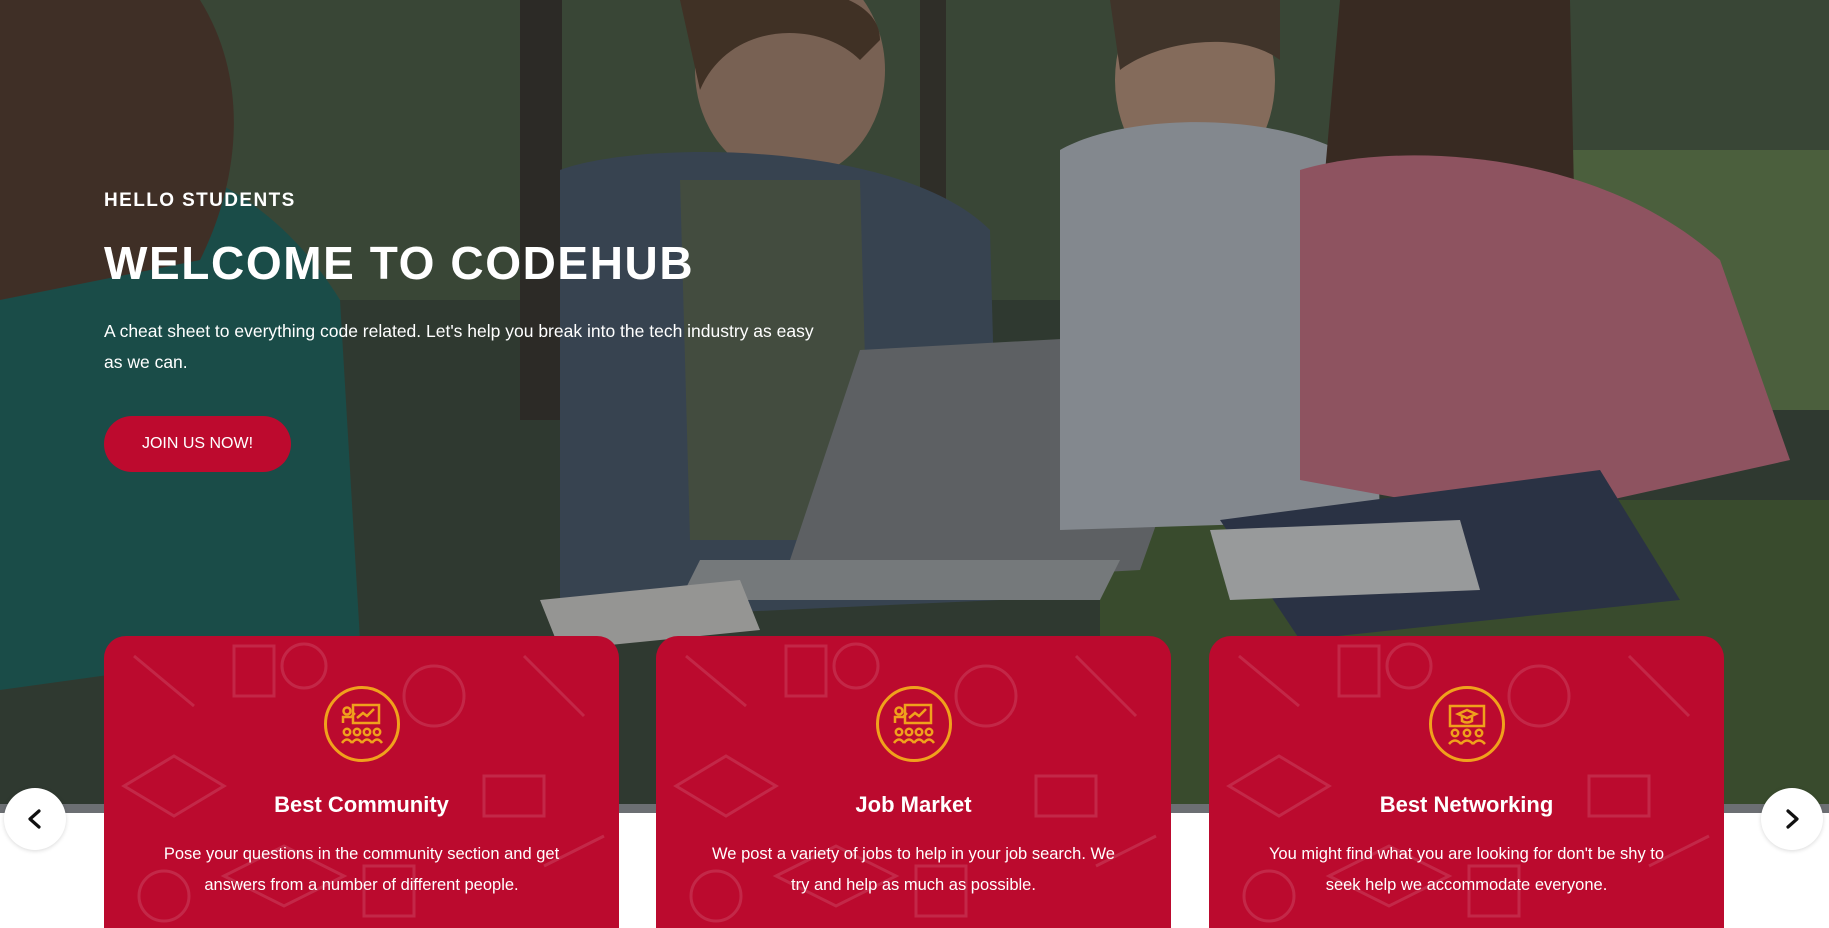  I want to click on carousel-next-button, so click(1792, 819).